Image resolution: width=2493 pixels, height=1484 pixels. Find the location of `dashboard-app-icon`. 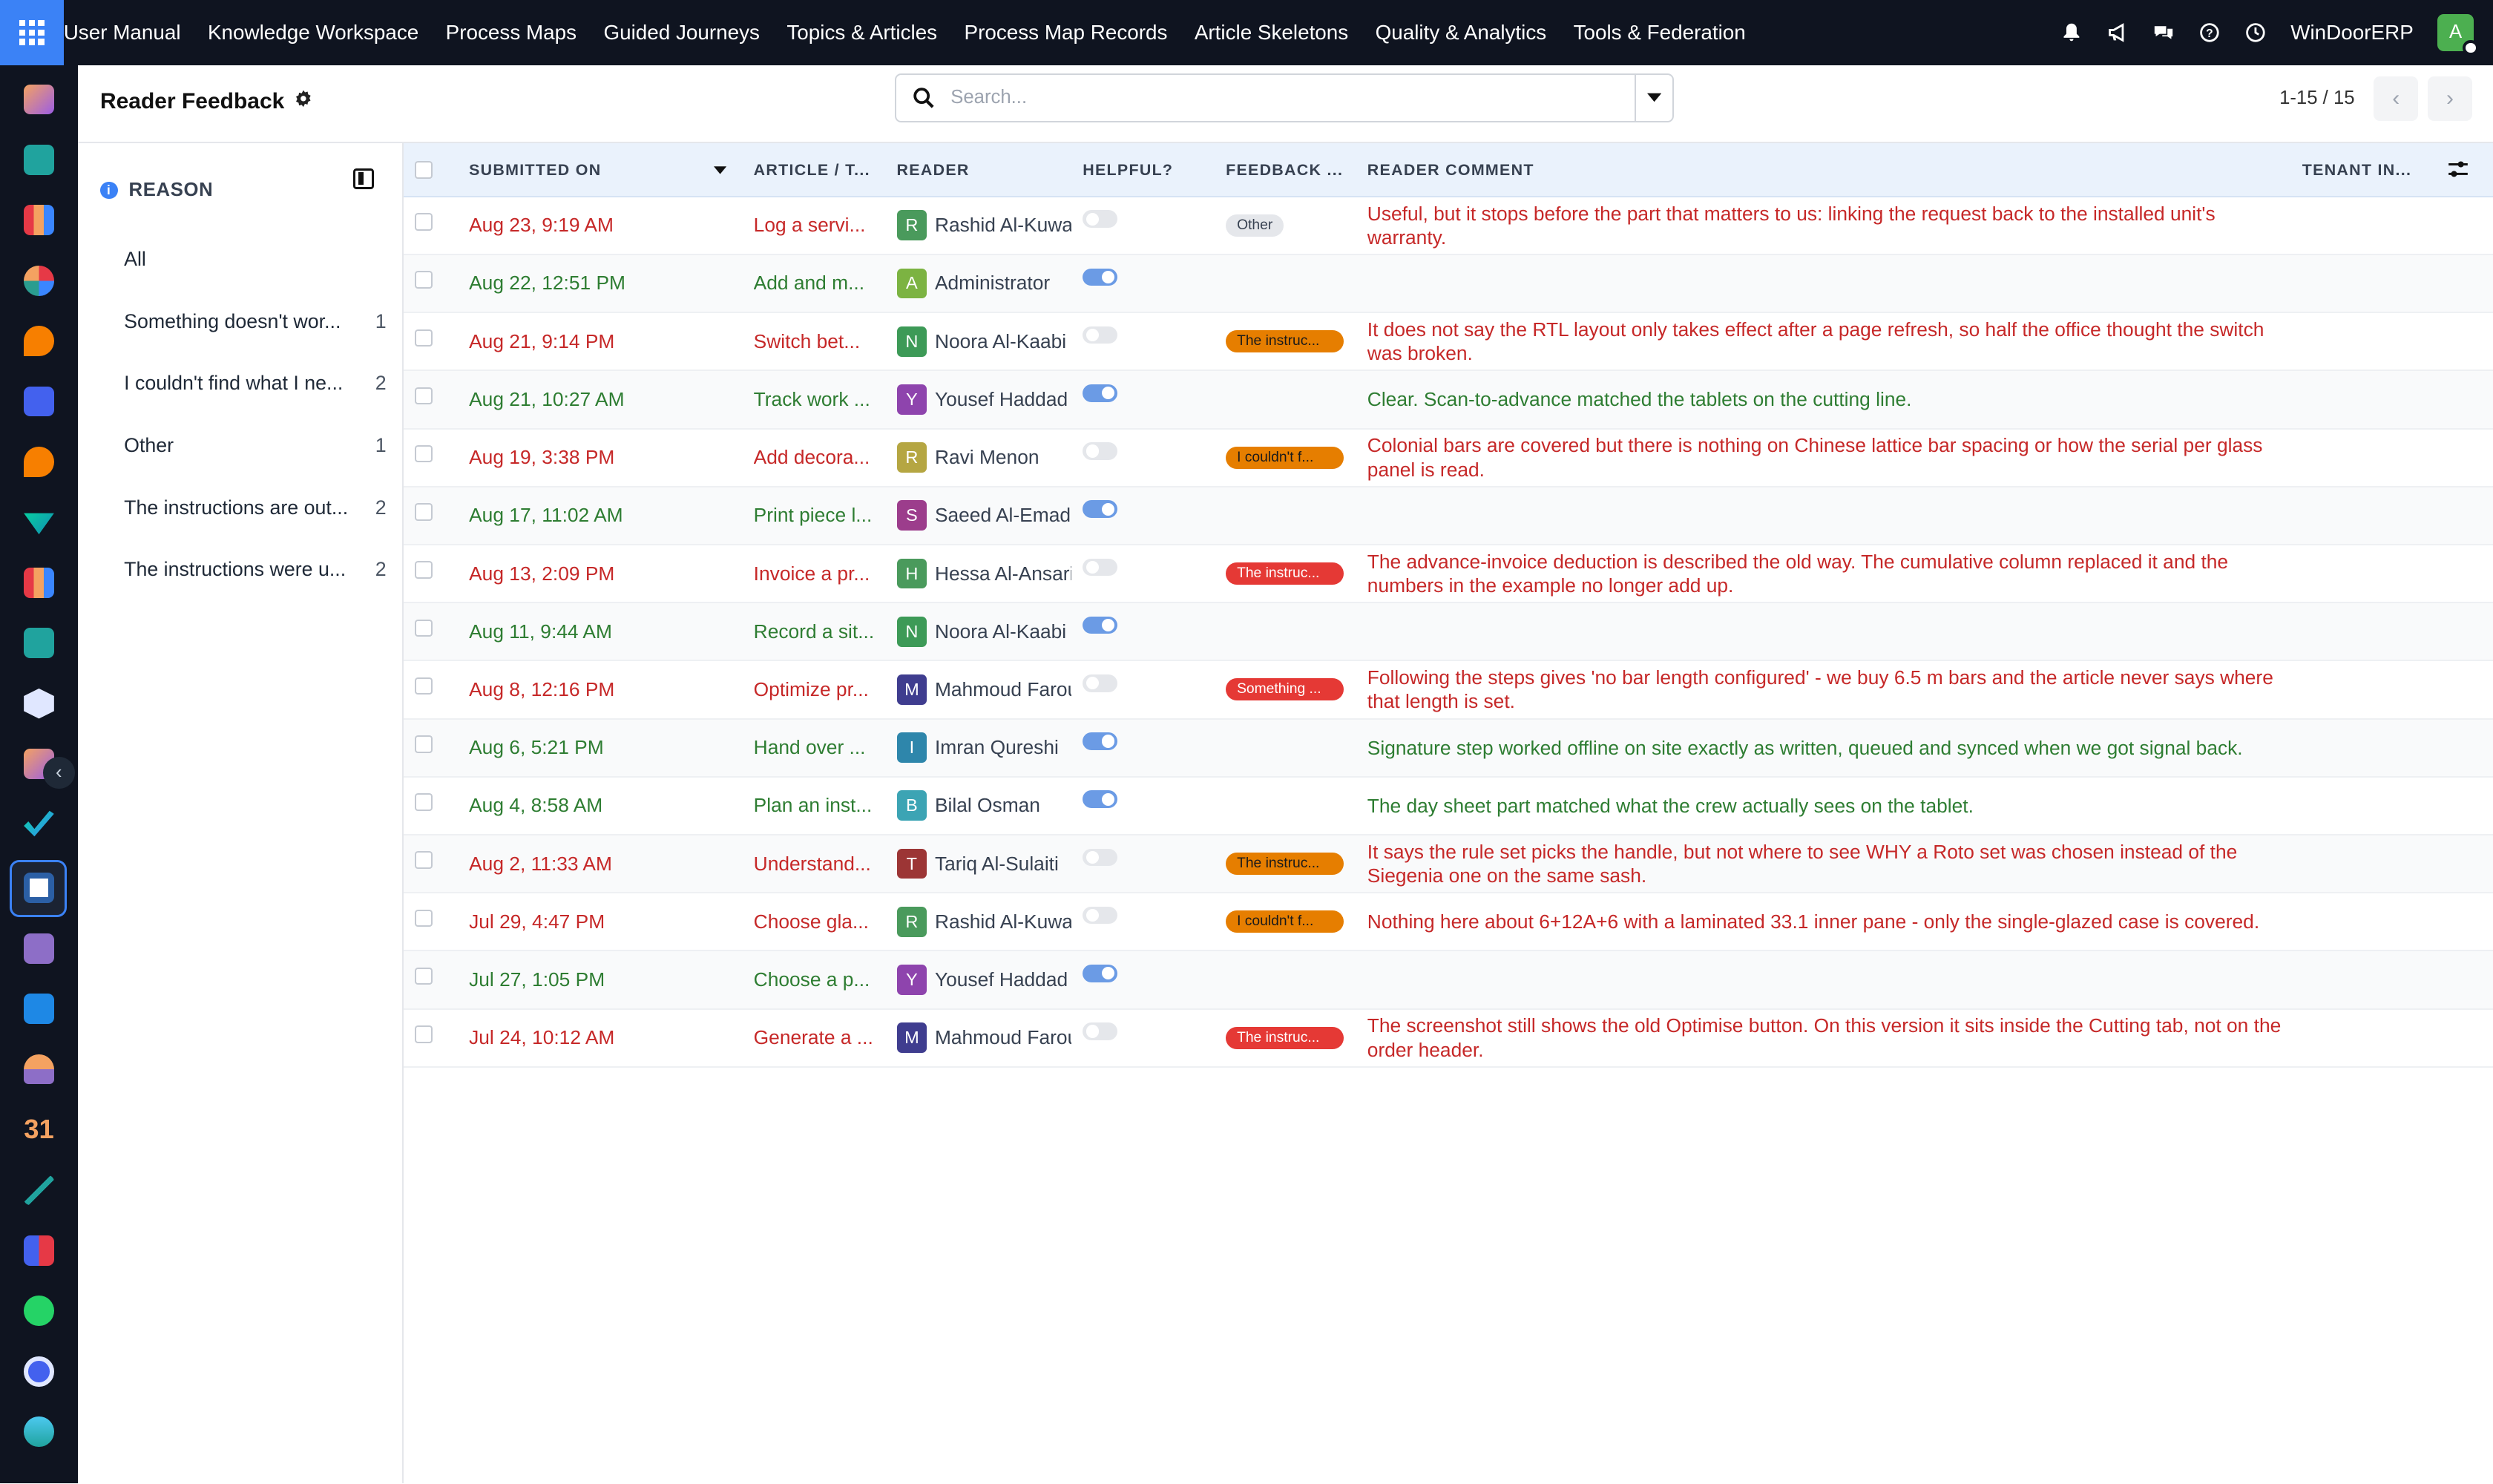

dashboard-app-icon is located at coordinates (39, 1250).